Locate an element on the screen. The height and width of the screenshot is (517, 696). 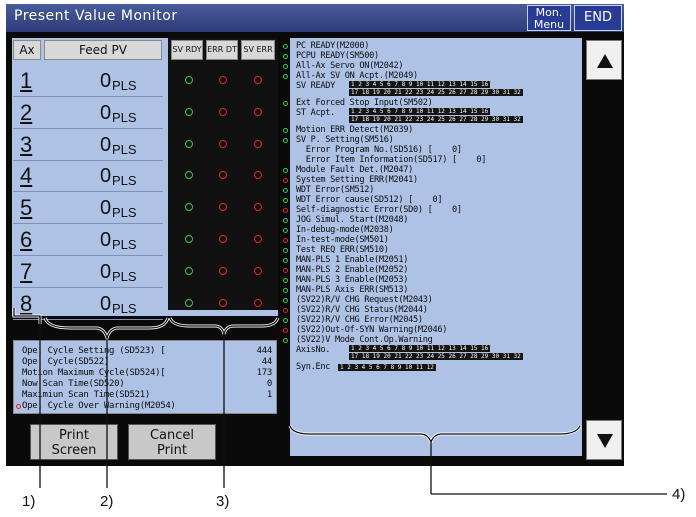
callout-3: 3) is located at coordinates (223, 501).